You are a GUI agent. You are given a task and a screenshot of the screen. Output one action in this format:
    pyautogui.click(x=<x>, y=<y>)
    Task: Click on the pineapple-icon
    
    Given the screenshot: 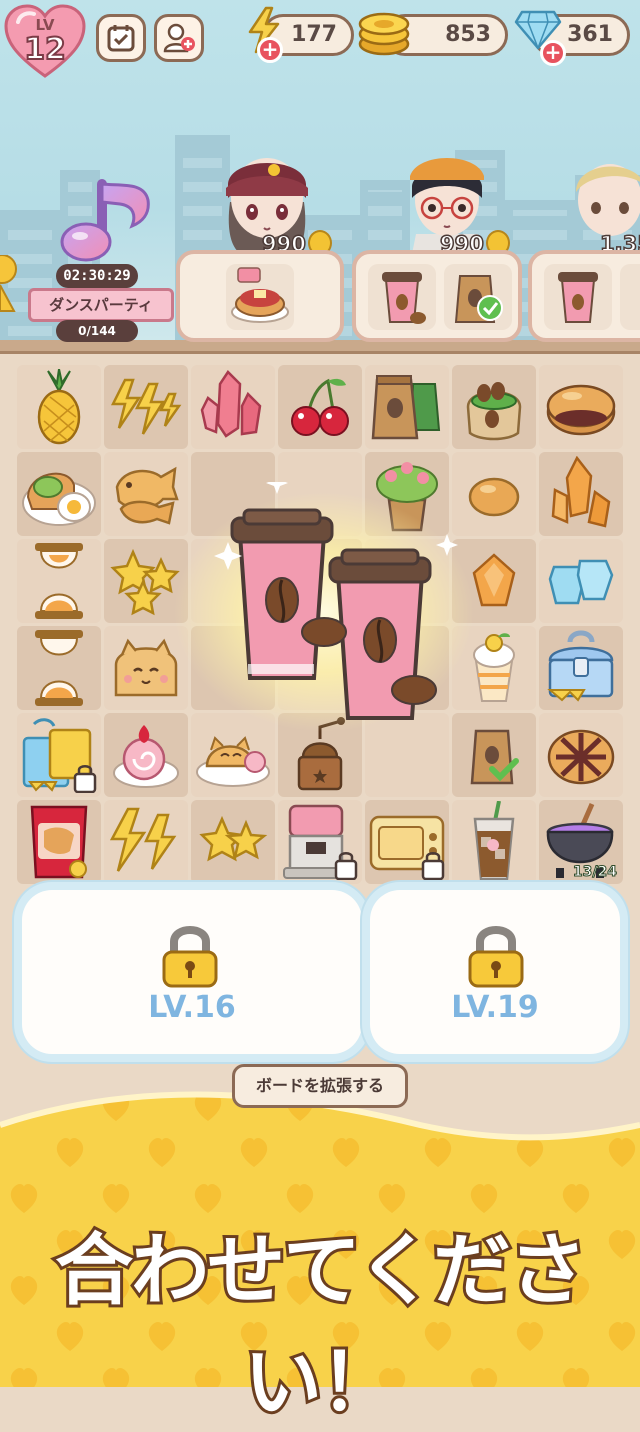 What is the action you would take?
    pyautogui.click(x=59, y=407)
    